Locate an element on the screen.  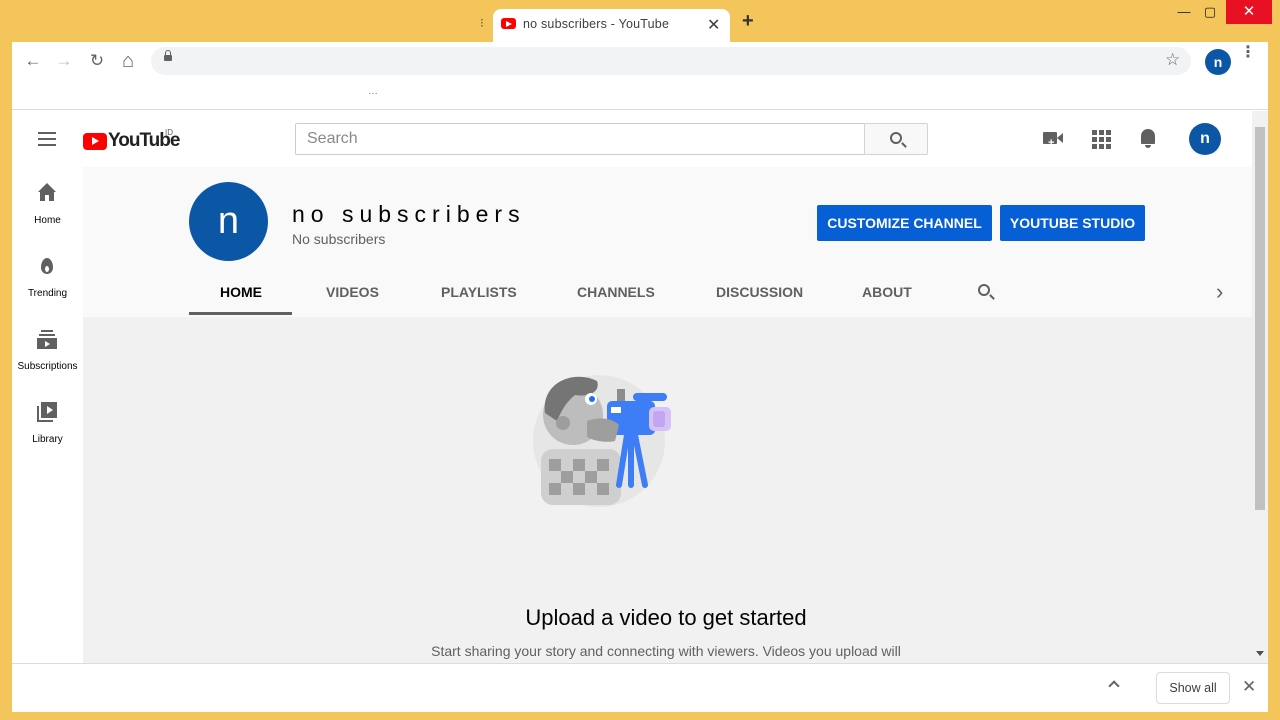
fire-icon is located at coordinates (47, 266).